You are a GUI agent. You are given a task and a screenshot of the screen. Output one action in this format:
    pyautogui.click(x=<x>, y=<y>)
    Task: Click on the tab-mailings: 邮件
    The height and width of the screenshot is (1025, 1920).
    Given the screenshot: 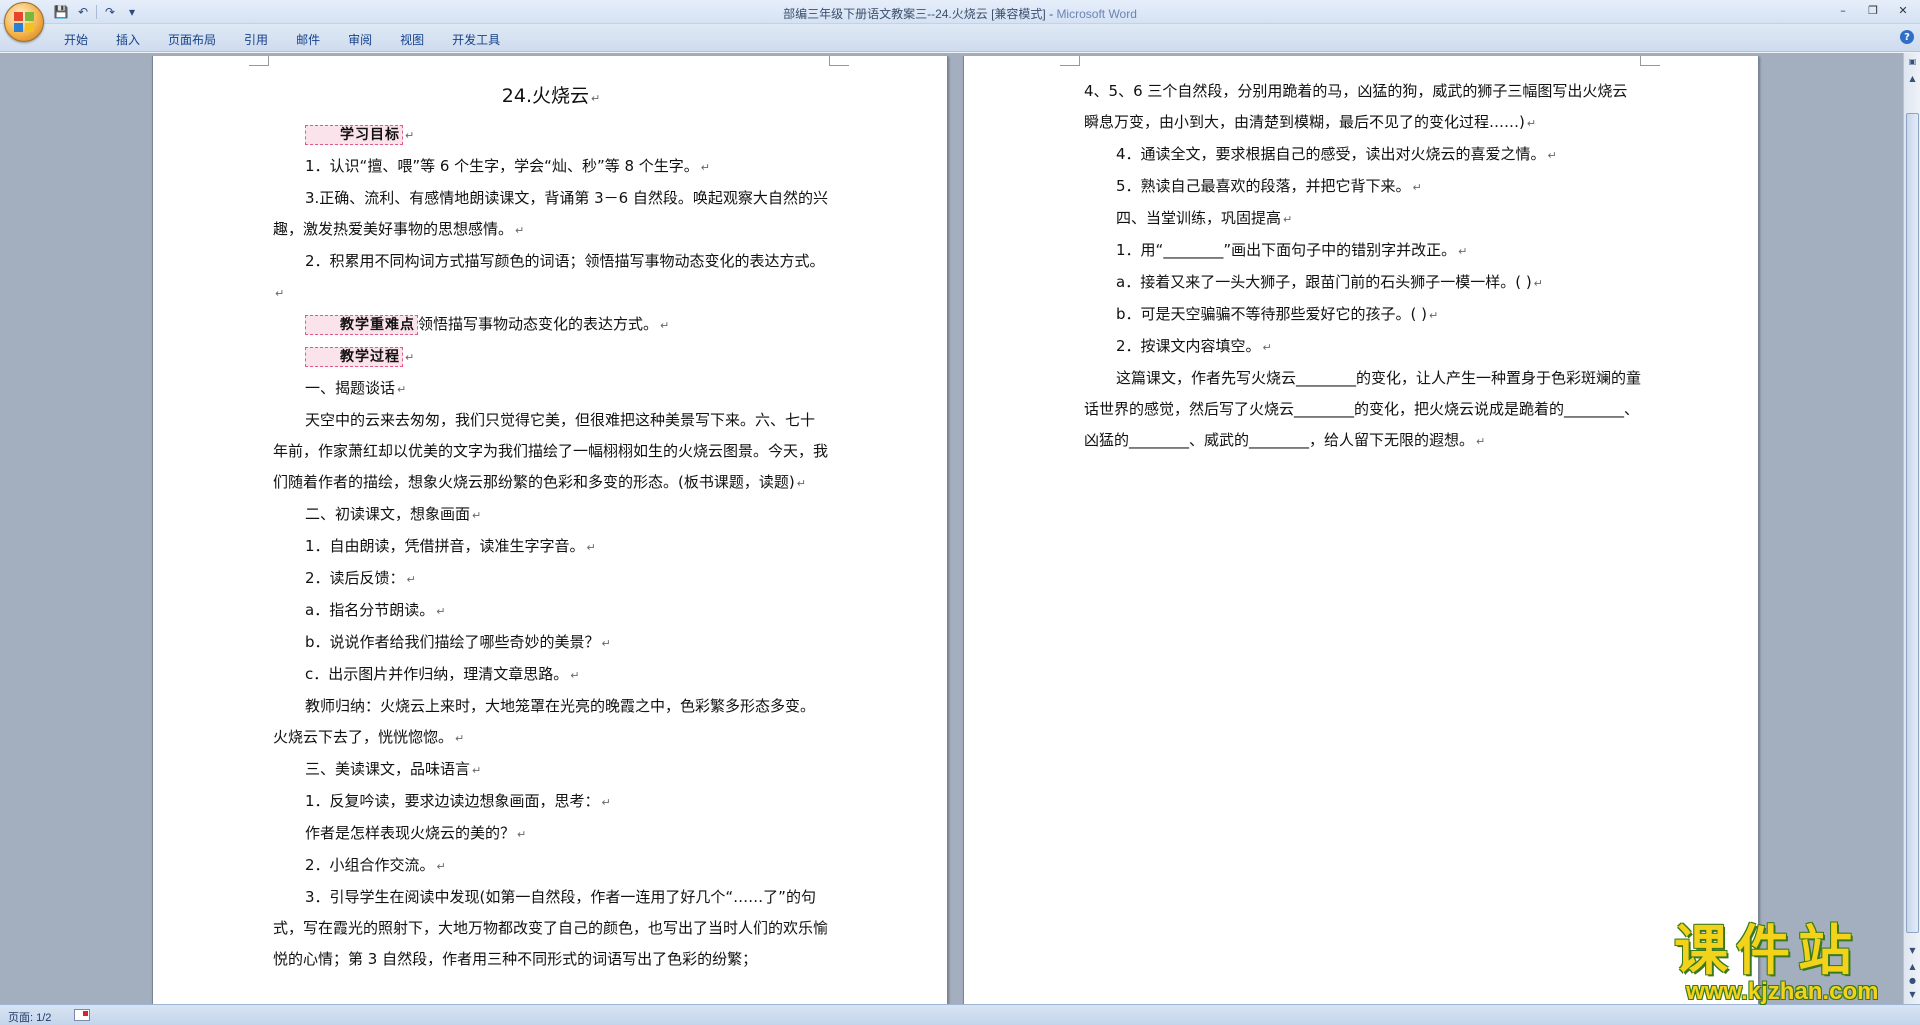 What is the action you would take?
    pyautogui.click(x=308, y=39)
    